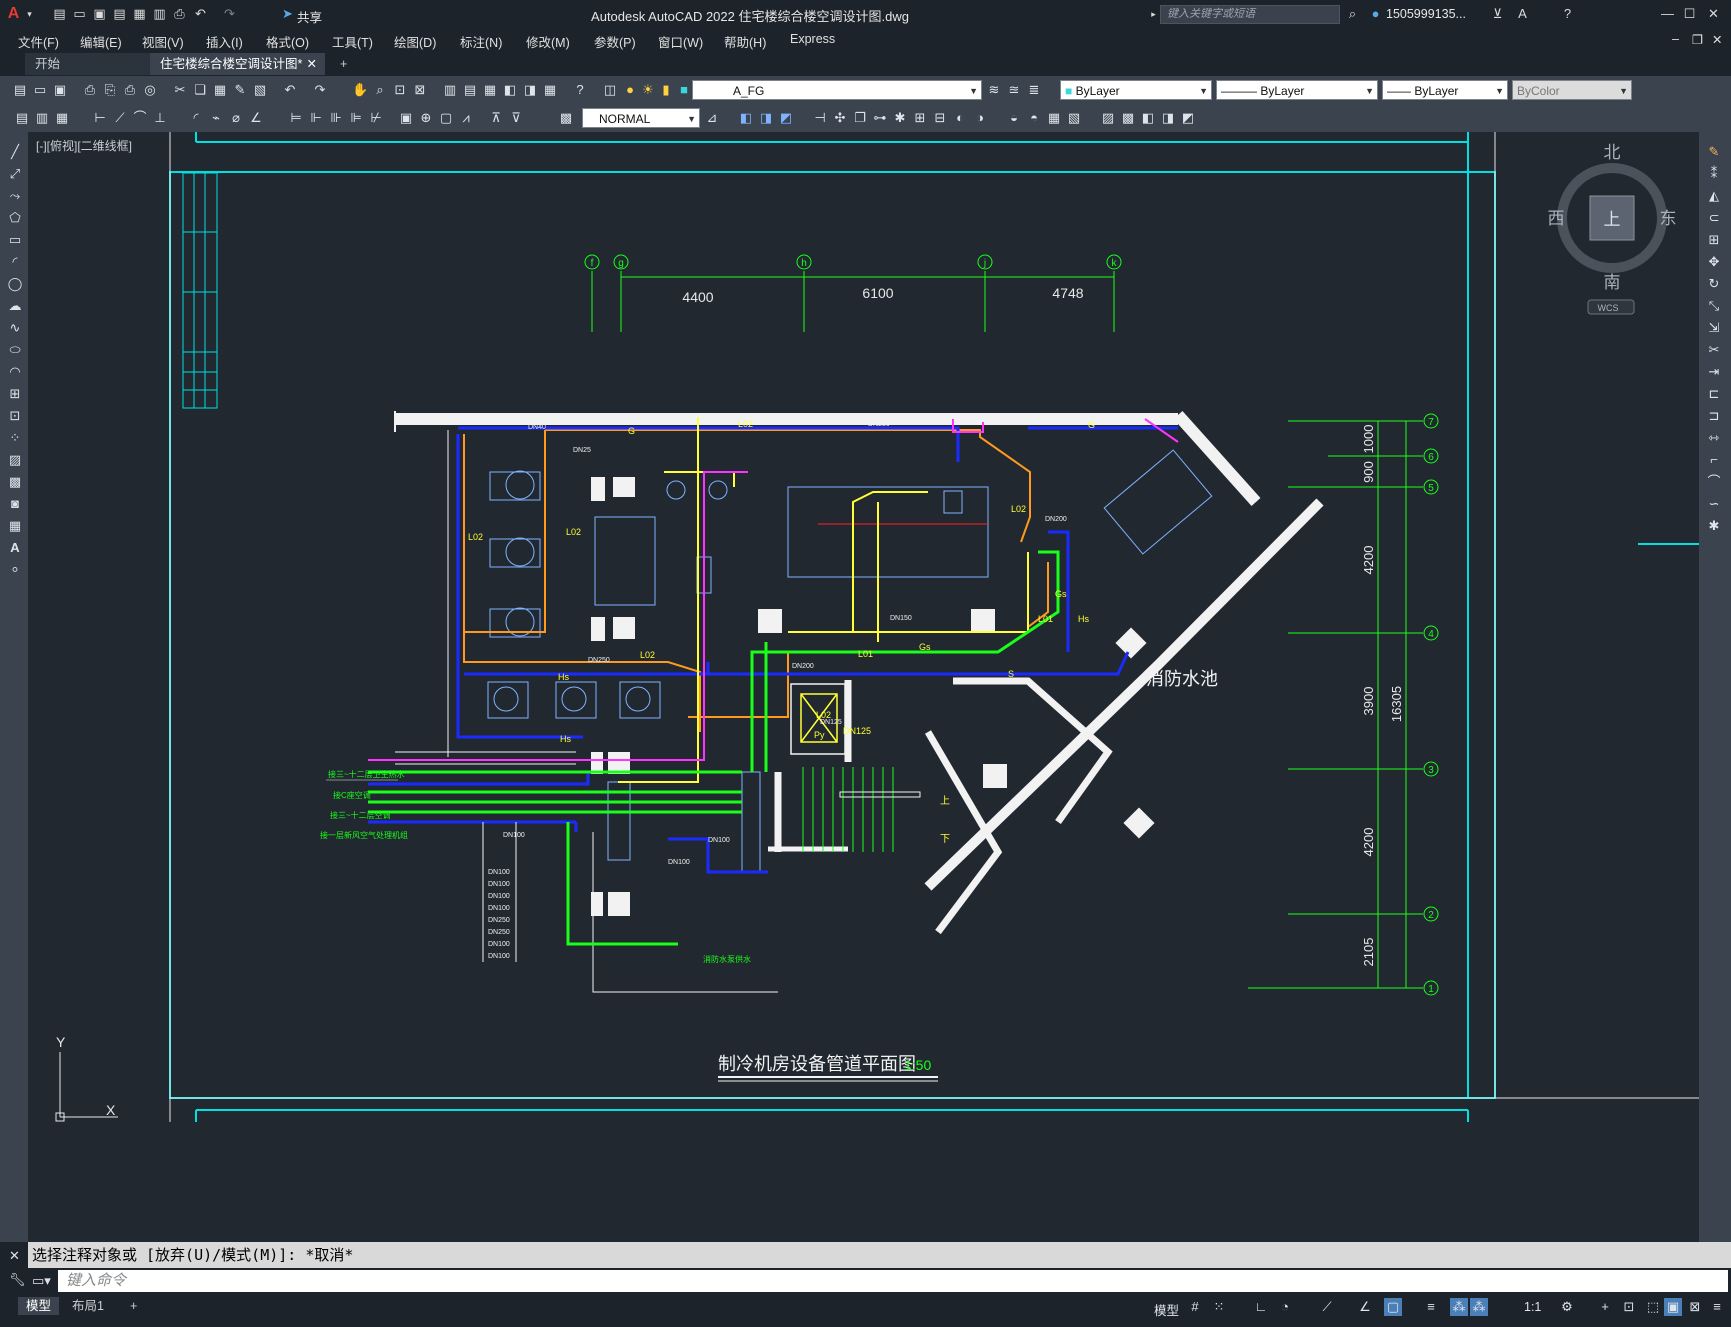  What do you see at coordinates (15, 372) in the screenshot?
I see `ellipse-arc-icon: ◠` at bounding box center [15, 372].